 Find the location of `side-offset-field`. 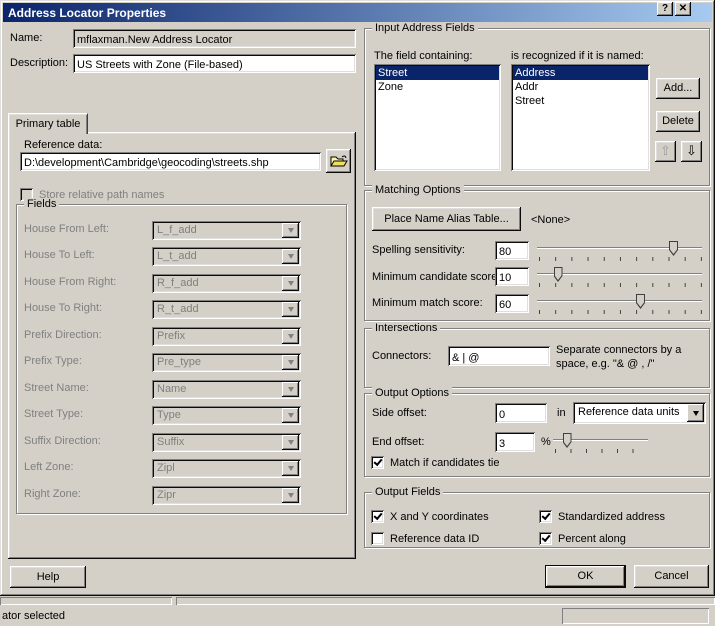

side-offset-field is located at coordinates (521, 413).